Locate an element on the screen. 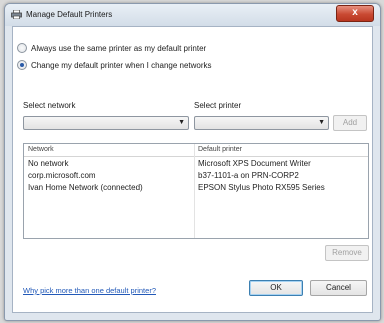 The image size is (384, 323). cell-default-printer: Microsoft XPS Document Writer is located at coordinates (254, 163).